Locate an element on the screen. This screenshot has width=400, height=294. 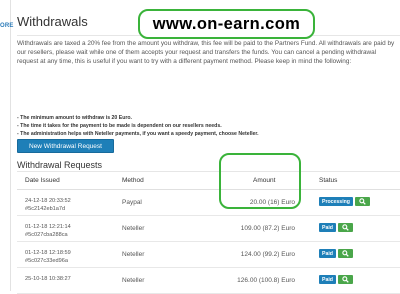
date-text: 01-12-18 12:18:59 is located at coordinates (48, 253).